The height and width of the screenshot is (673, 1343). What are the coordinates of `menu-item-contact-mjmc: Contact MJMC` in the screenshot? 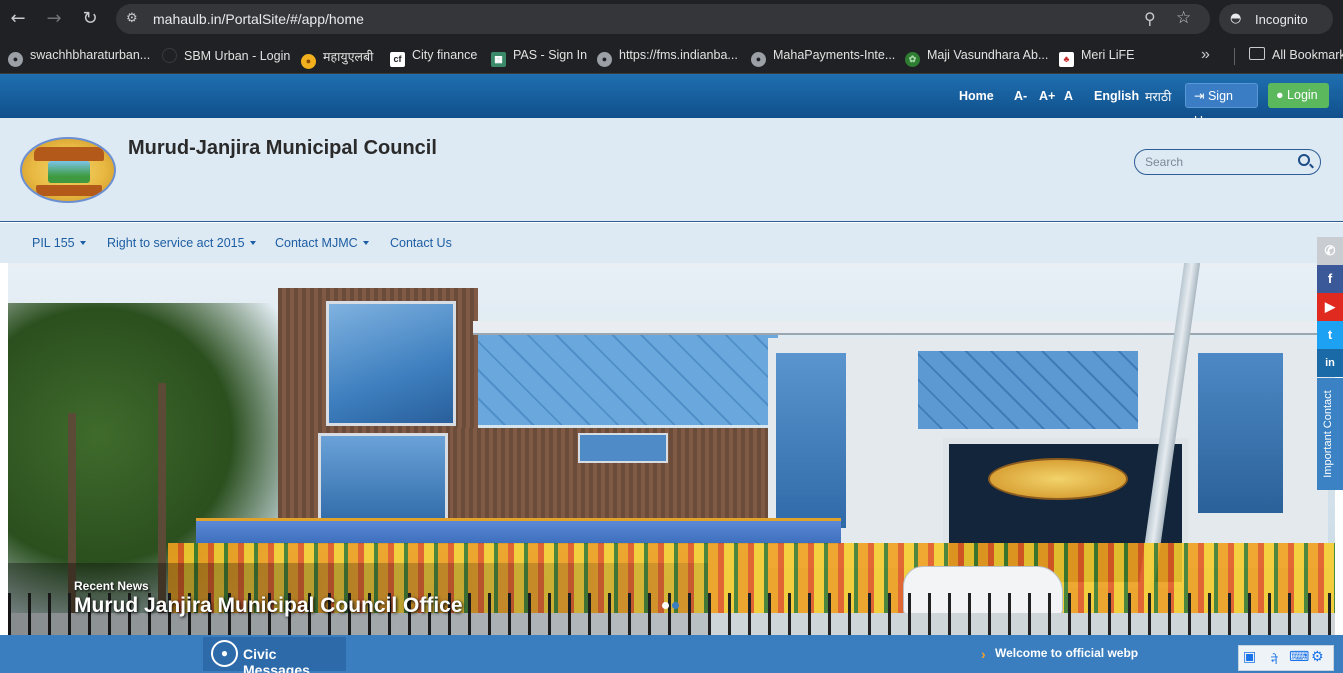 It's located at (322, 243).